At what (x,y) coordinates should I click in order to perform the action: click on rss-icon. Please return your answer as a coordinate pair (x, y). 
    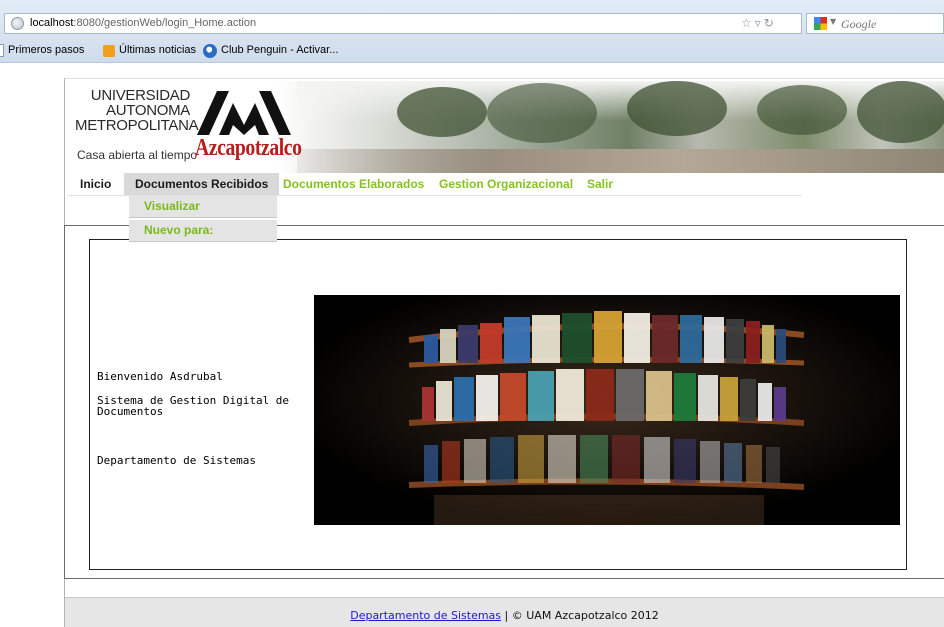
    Looking at the image, I should click on (109, 51).